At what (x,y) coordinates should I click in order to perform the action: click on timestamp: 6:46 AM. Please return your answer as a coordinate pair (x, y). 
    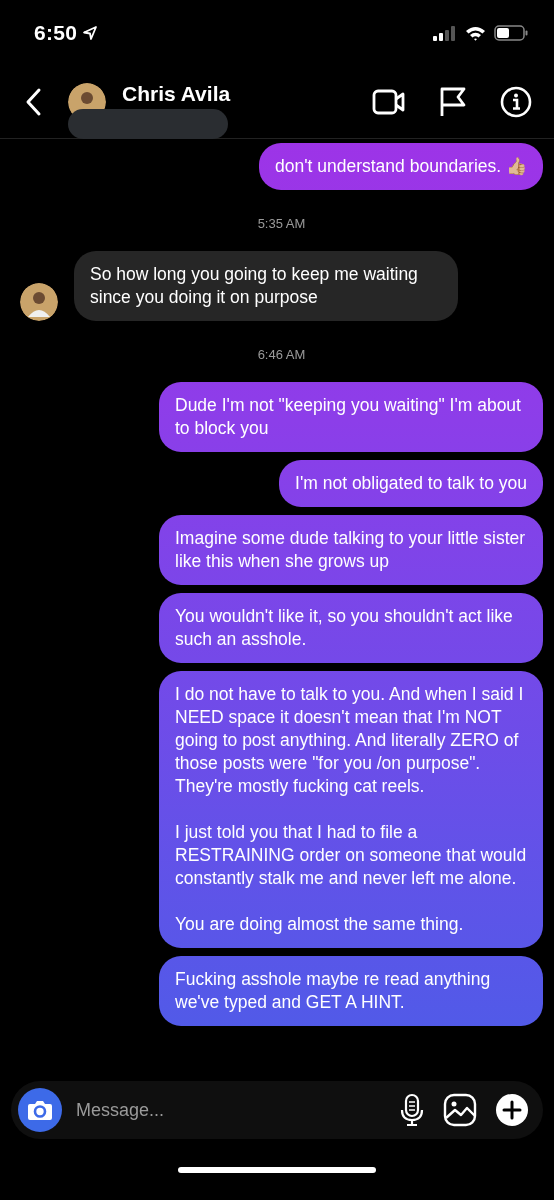
    Looking at the image, I should click on (281, 354).